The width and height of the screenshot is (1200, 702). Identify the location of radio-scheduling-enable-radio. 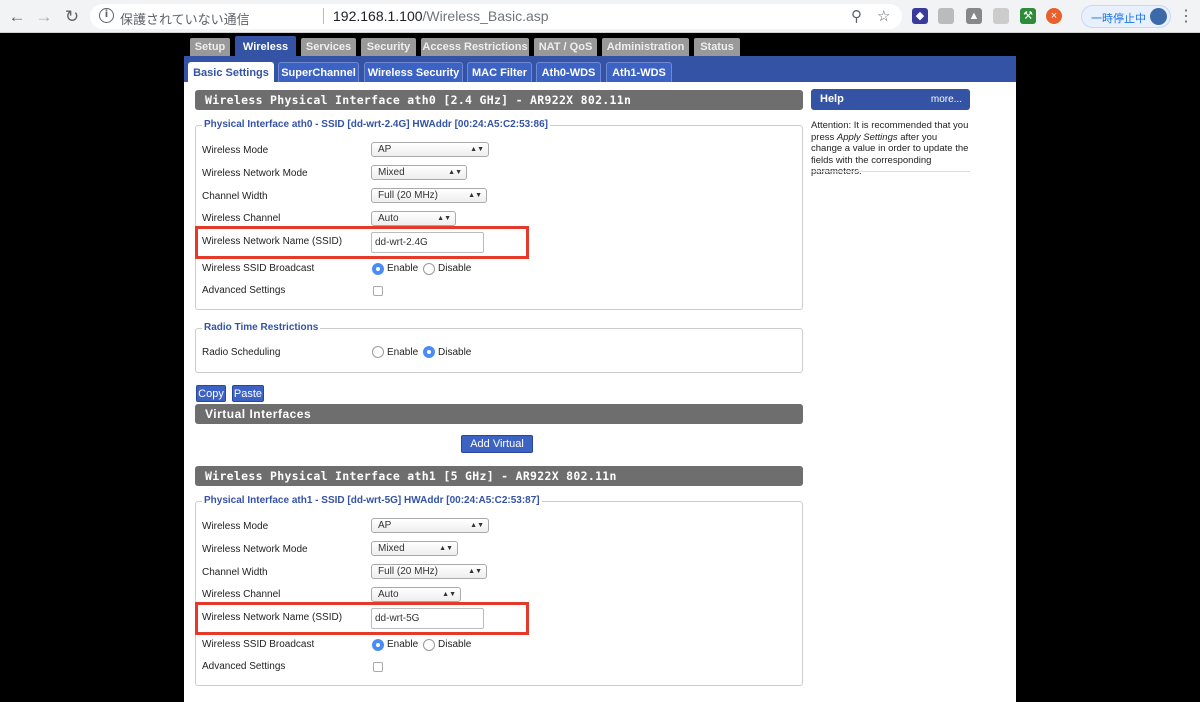
(378, 352).